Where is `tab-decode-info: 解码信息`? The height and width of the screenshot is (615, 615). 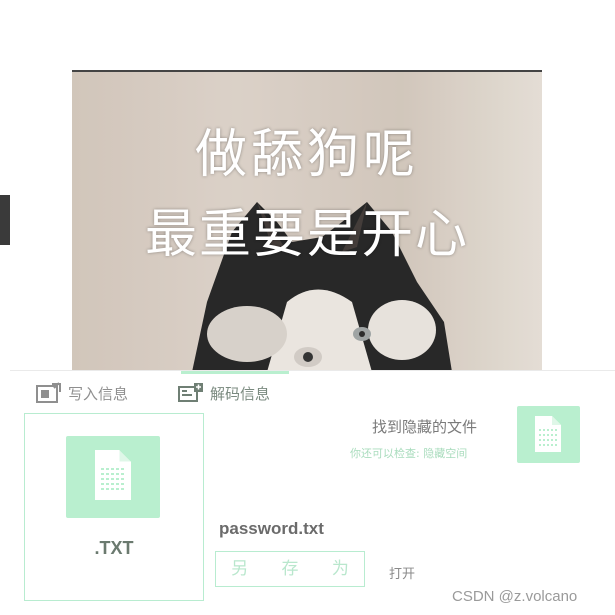
tab-decode-info: 解码信息 is located at coordinates (224, 393).